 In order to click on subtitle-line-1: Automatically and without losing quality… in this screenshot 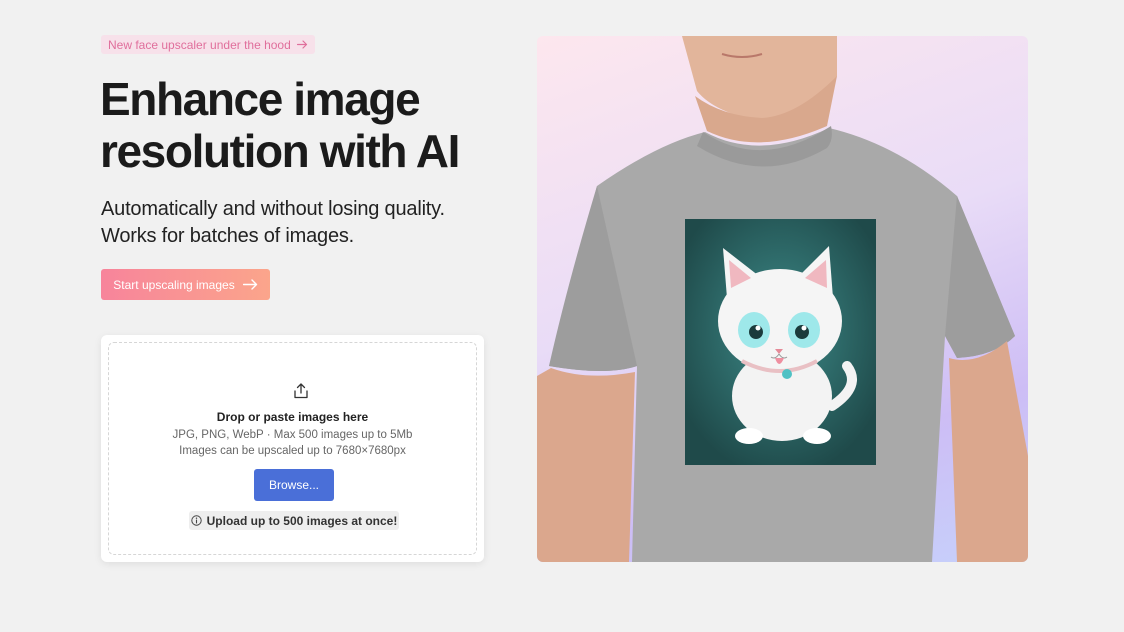, I will do `click(273, 209)`.